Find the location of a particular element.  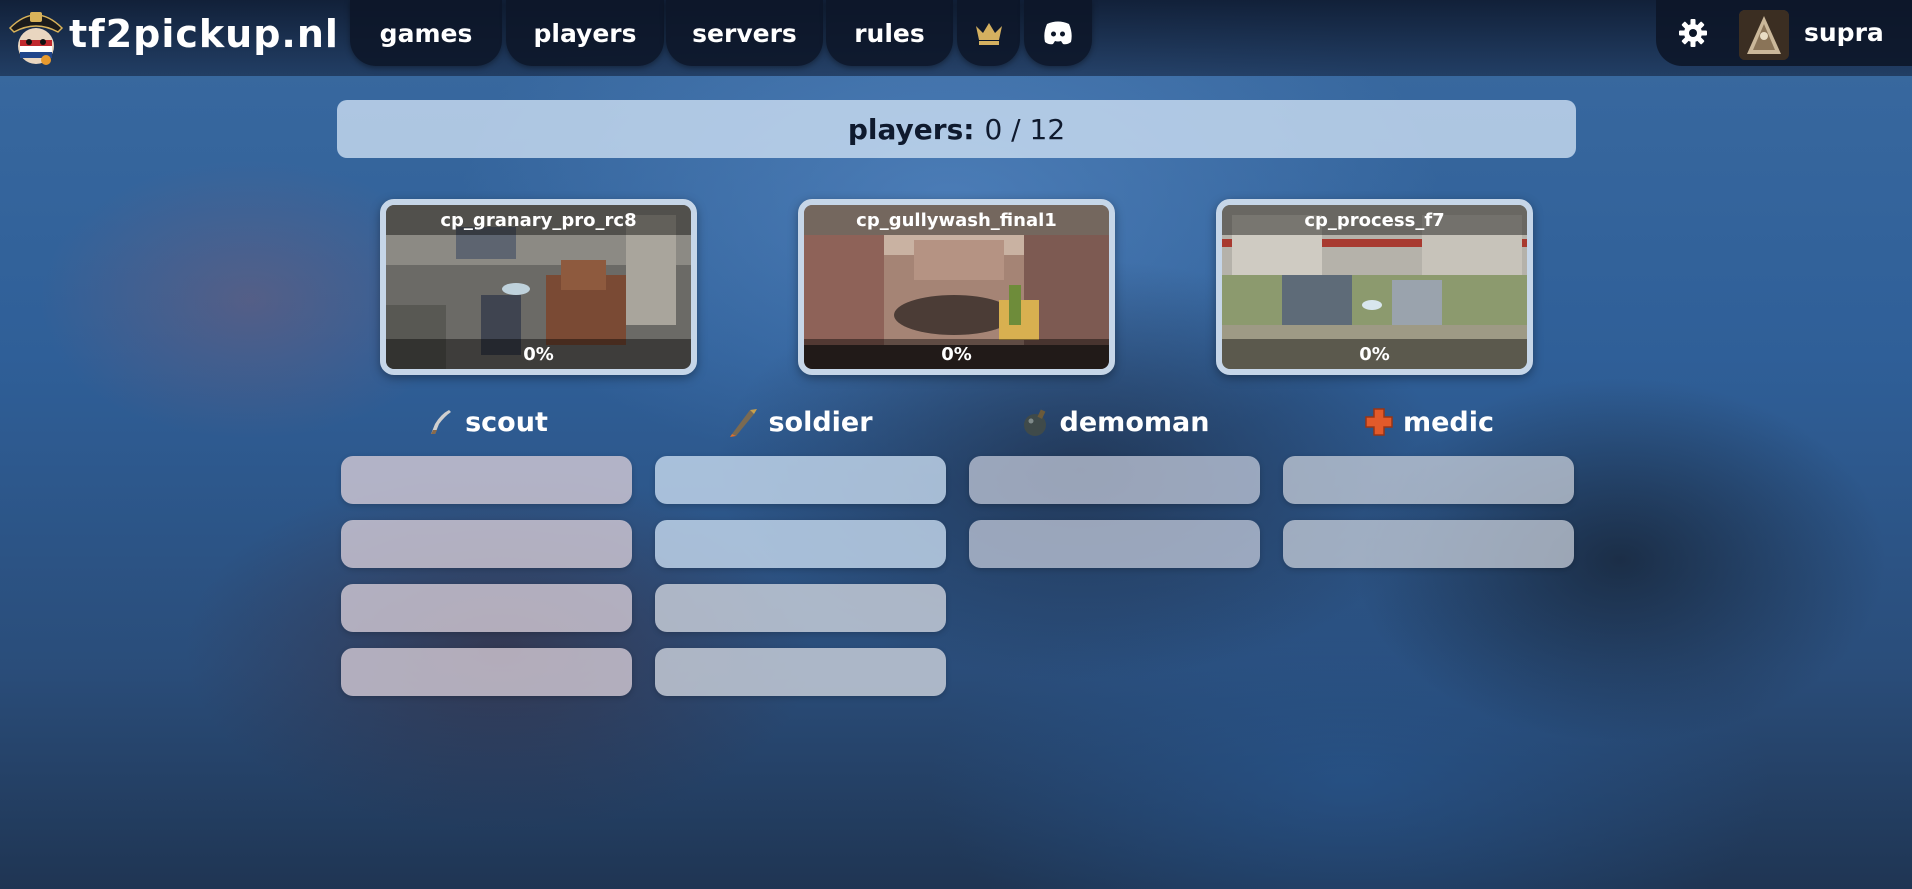

map-vote-card: cp_gullywash_final1 0% is located at coordinates (956, 287).